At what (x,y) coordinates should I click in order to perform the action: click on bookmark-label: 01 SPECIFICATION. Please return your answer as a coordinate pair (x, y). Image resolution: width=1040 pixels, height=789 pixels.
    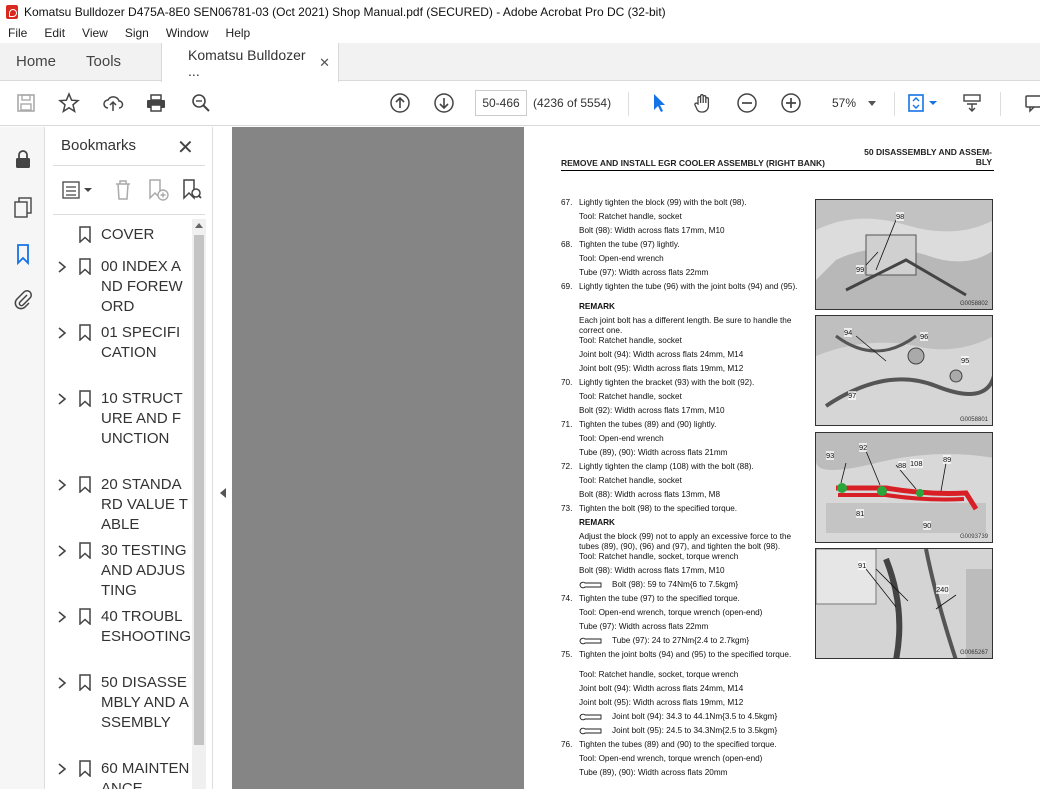
    Looking at the image, I should click on (141, 342).